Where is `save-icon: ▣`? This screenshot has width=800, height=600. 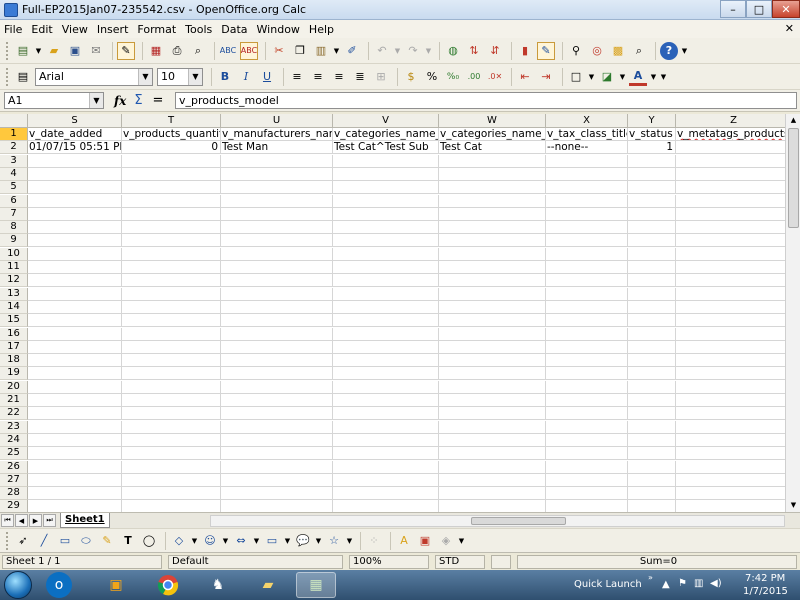 save-icon: ▣ is located at coordinates (75, 51).